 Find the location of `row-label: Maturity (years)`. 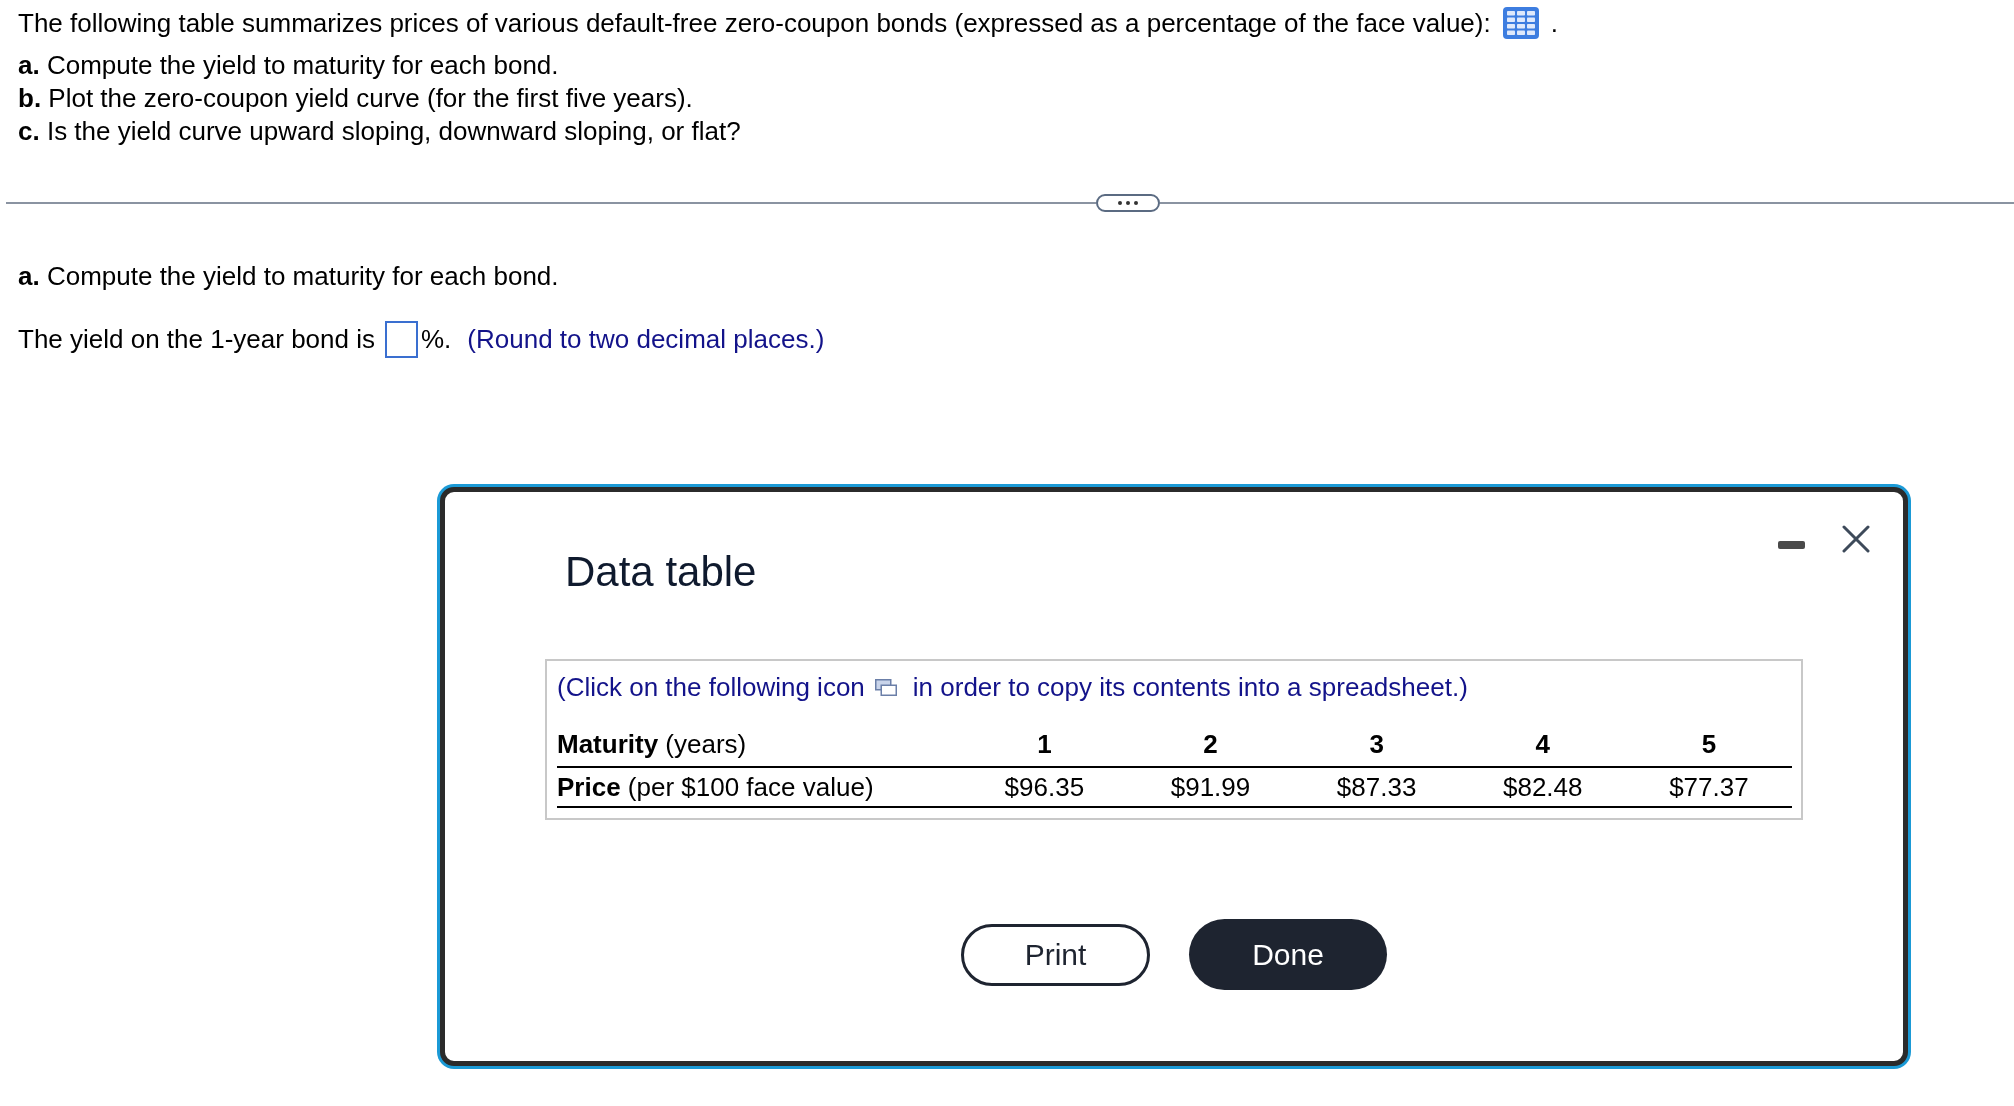

row-label: Maturity (years) is located at coordinates (759, 747).